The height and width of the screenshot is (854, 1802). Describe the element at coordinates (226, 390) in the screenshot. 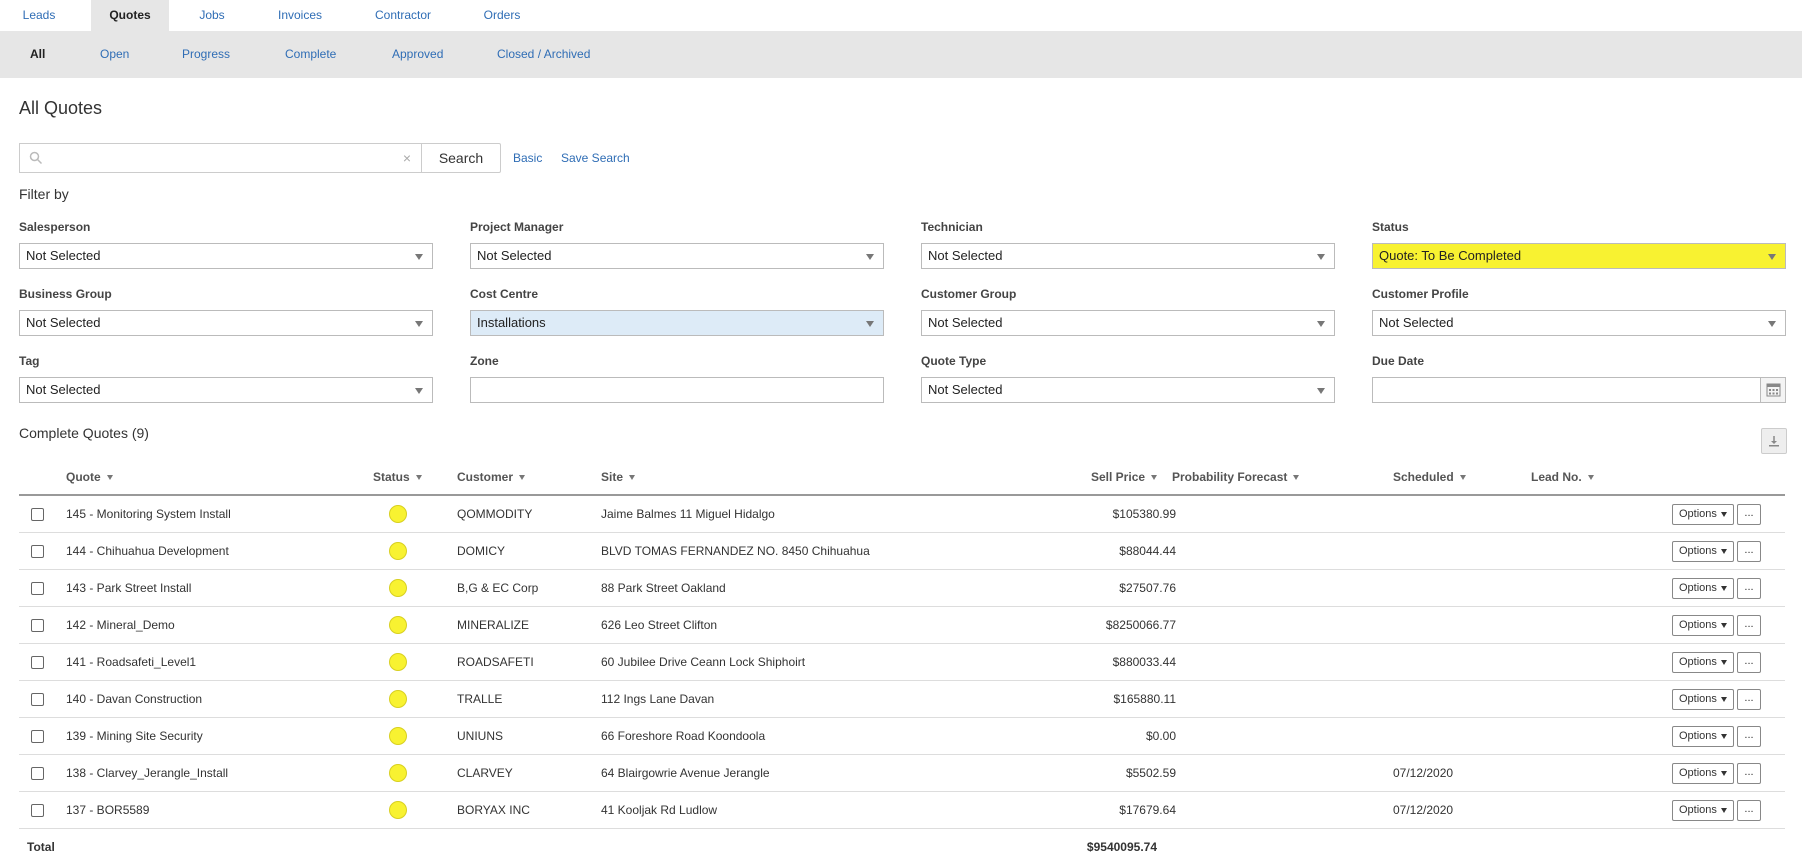

I see `tag-select: Not Selected` at that location.